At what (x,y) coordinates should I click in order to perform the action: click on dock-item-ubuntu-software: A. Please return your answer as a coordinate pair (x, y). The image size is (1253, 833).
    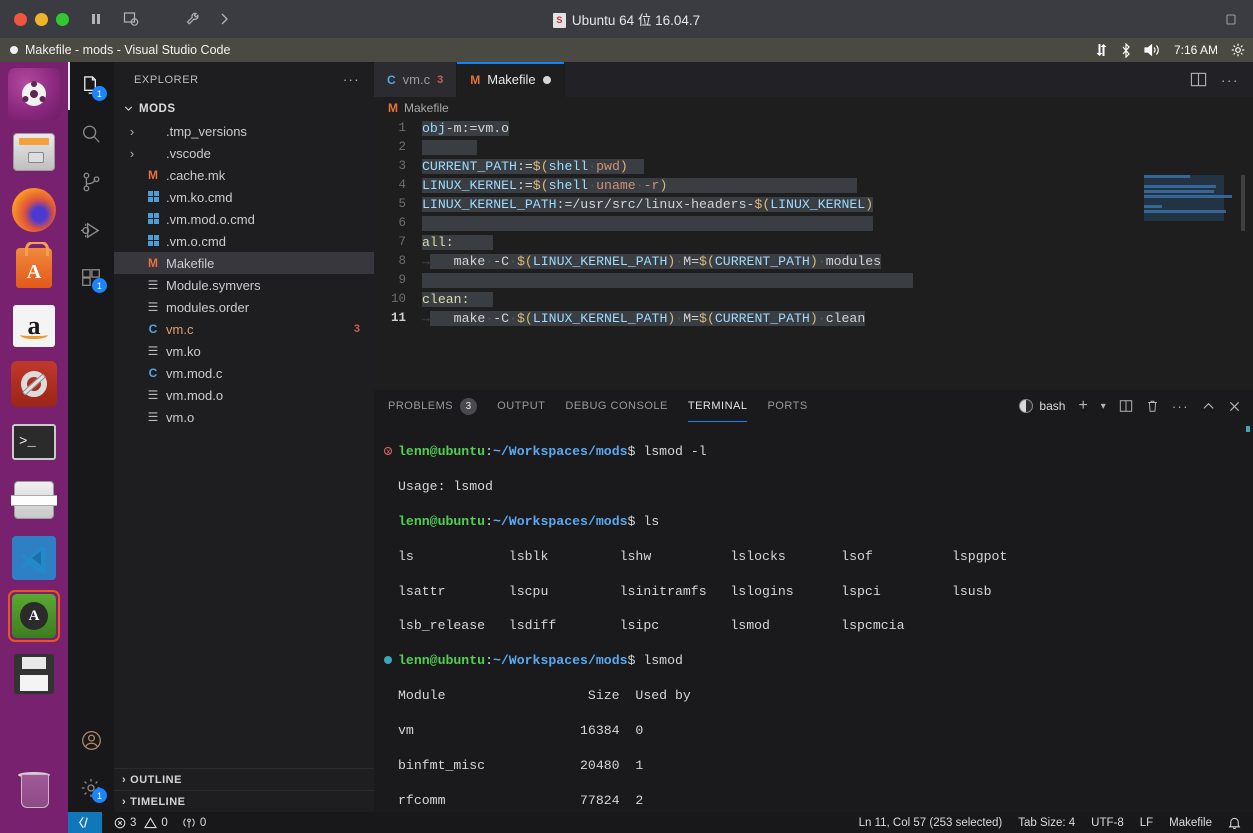
    Looking at the image, I should click on (34, 268).